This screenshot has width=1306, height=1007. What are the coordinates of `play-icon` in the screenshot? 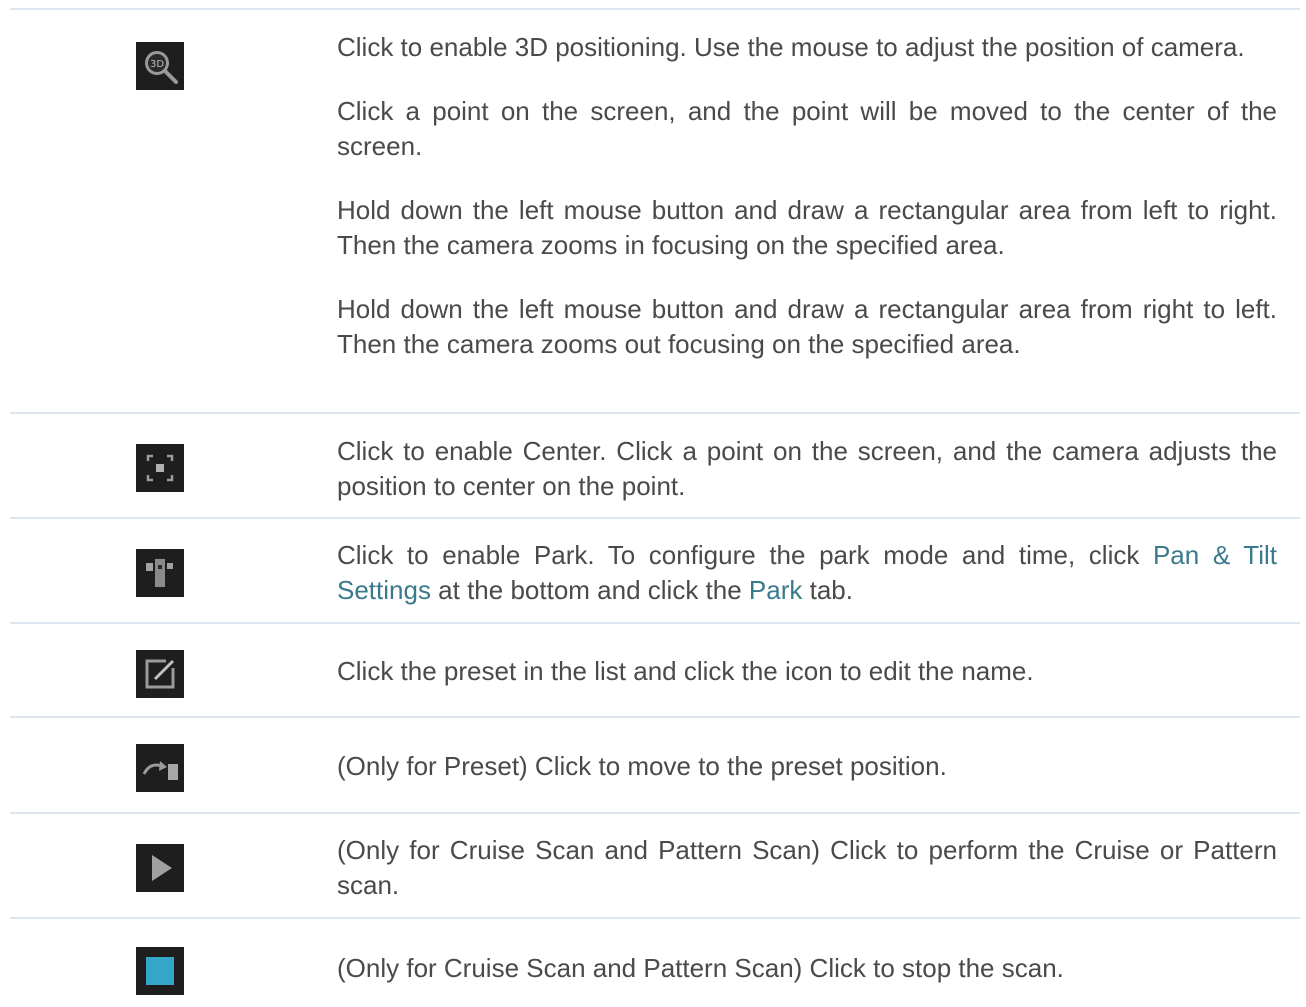 It's located at (160, 868).